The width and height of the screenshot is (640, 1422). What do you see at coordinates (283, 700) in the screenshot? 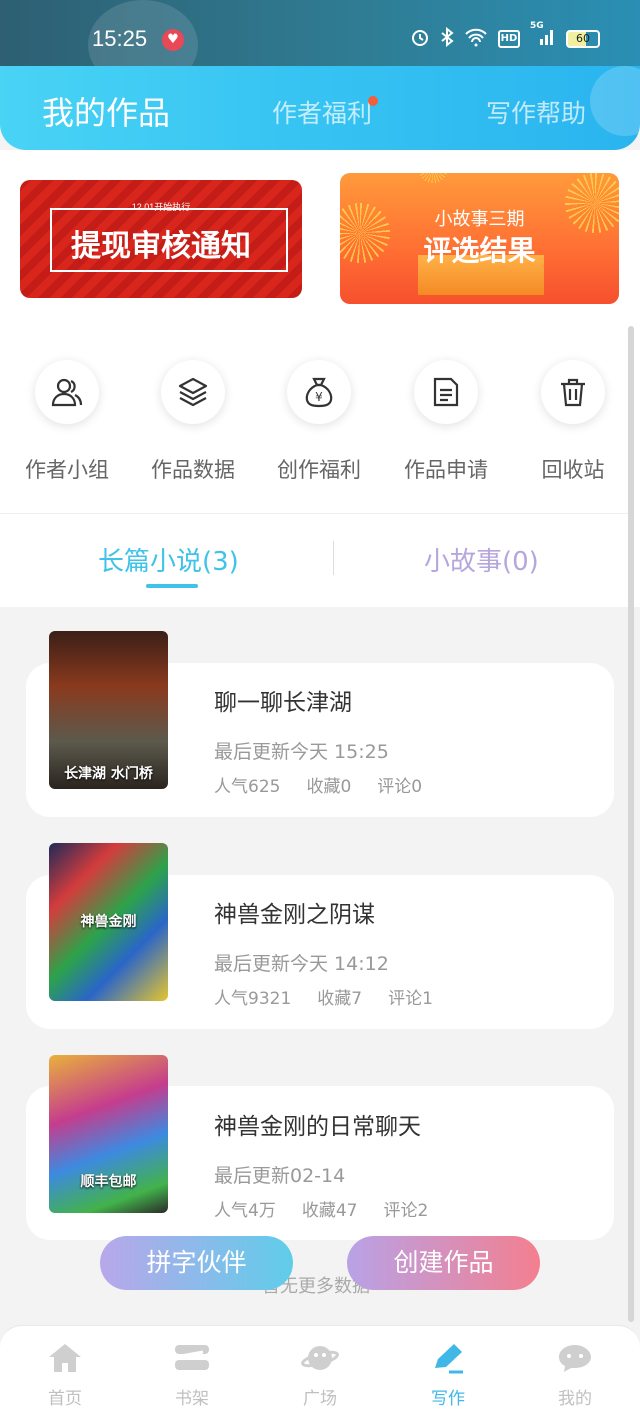
I see `work-title: 聊一聊长津湖` at bounding box center [283, 700].